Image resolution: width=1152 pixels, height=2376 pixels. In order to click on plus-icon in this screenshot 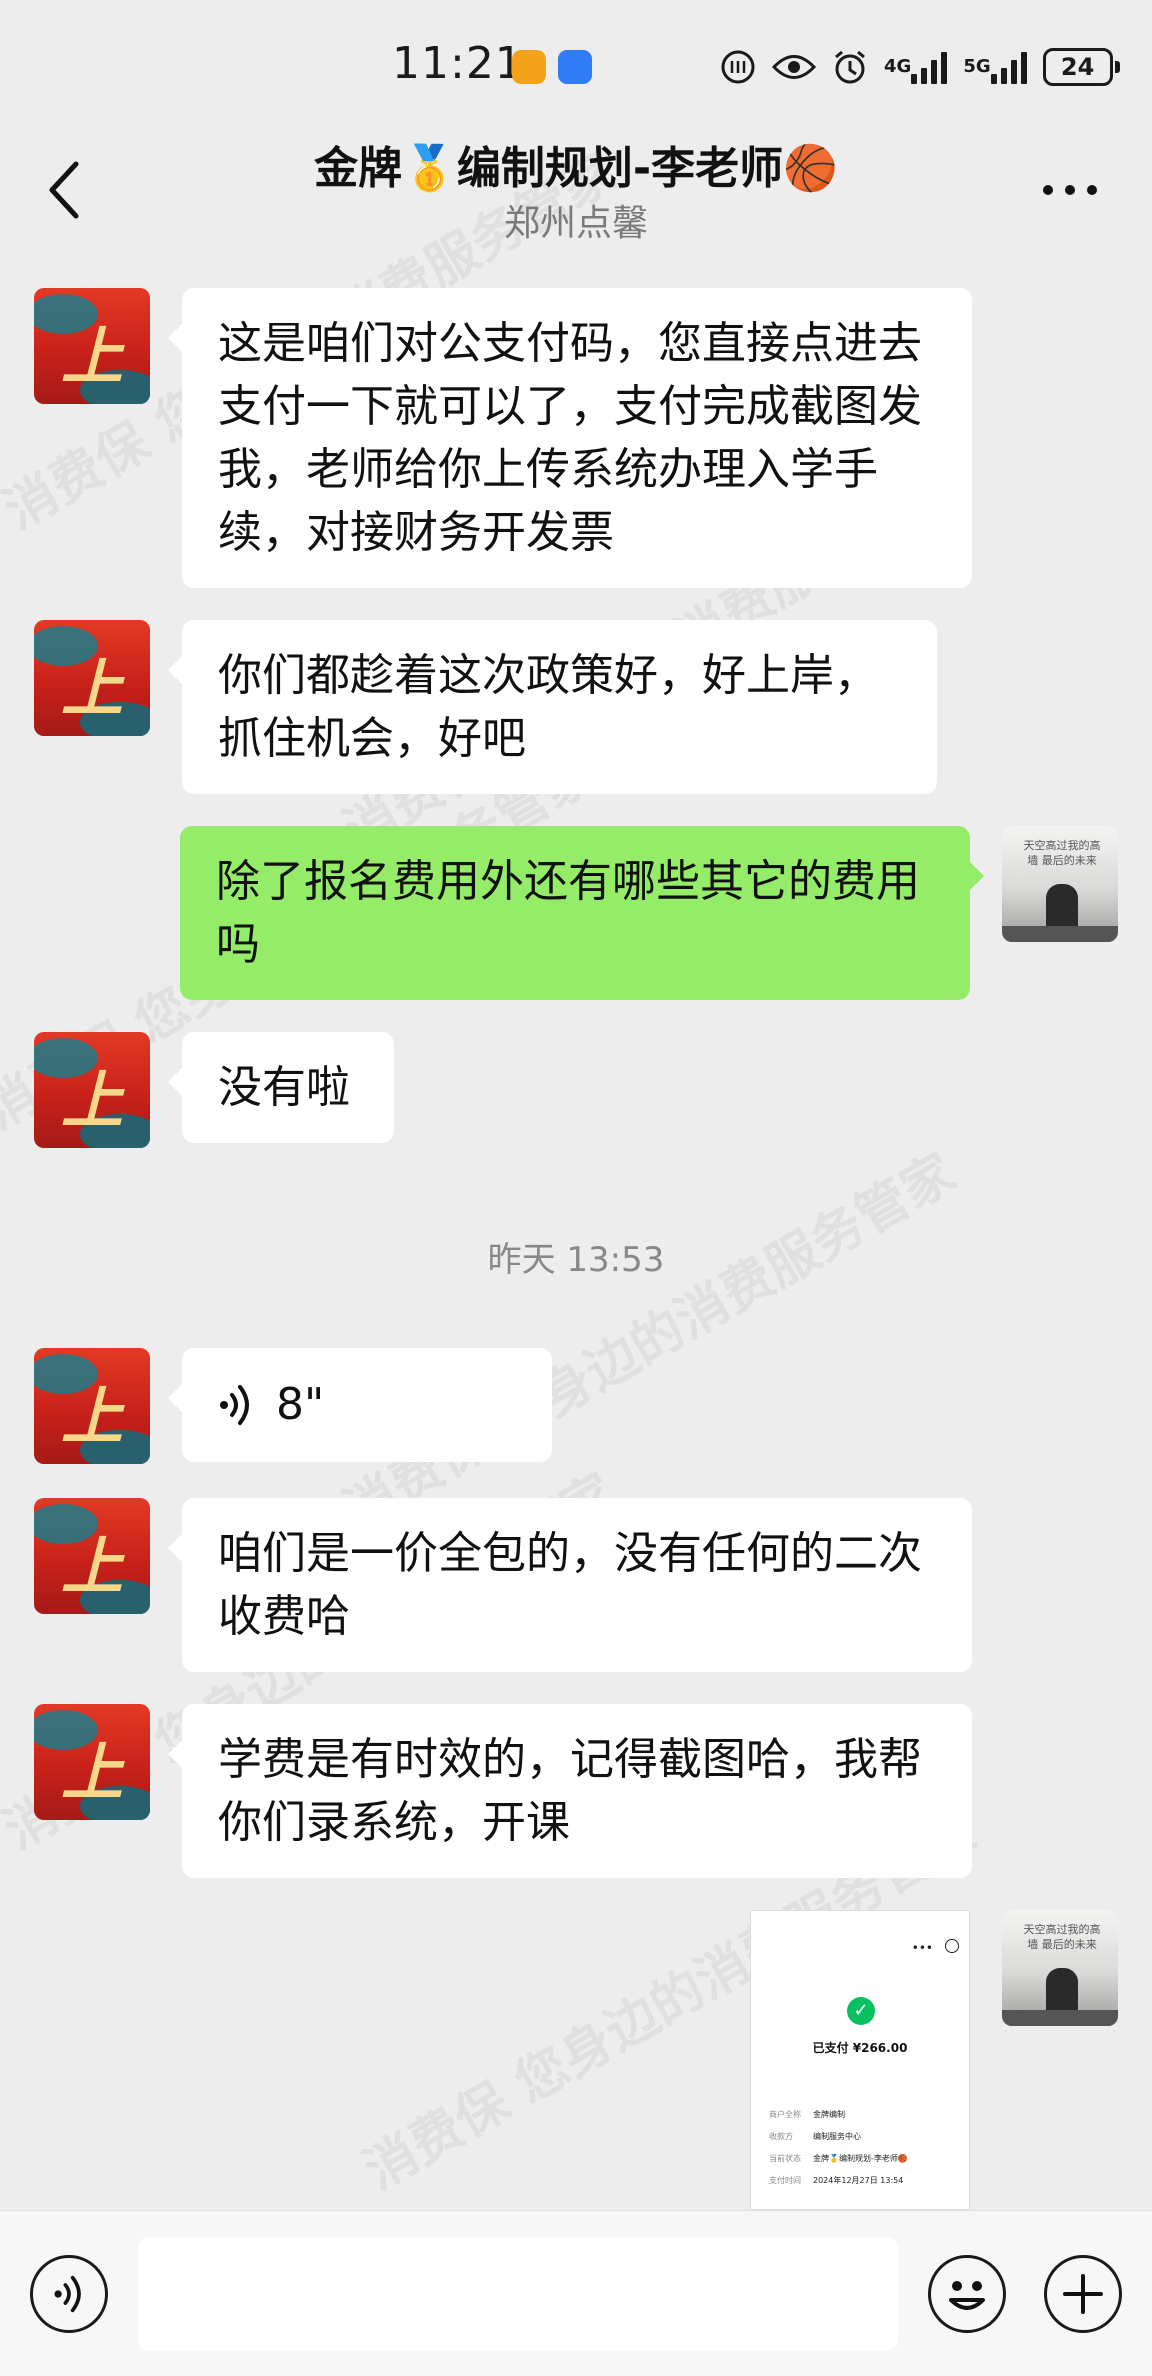, I will do `click(1083, 2294)`.